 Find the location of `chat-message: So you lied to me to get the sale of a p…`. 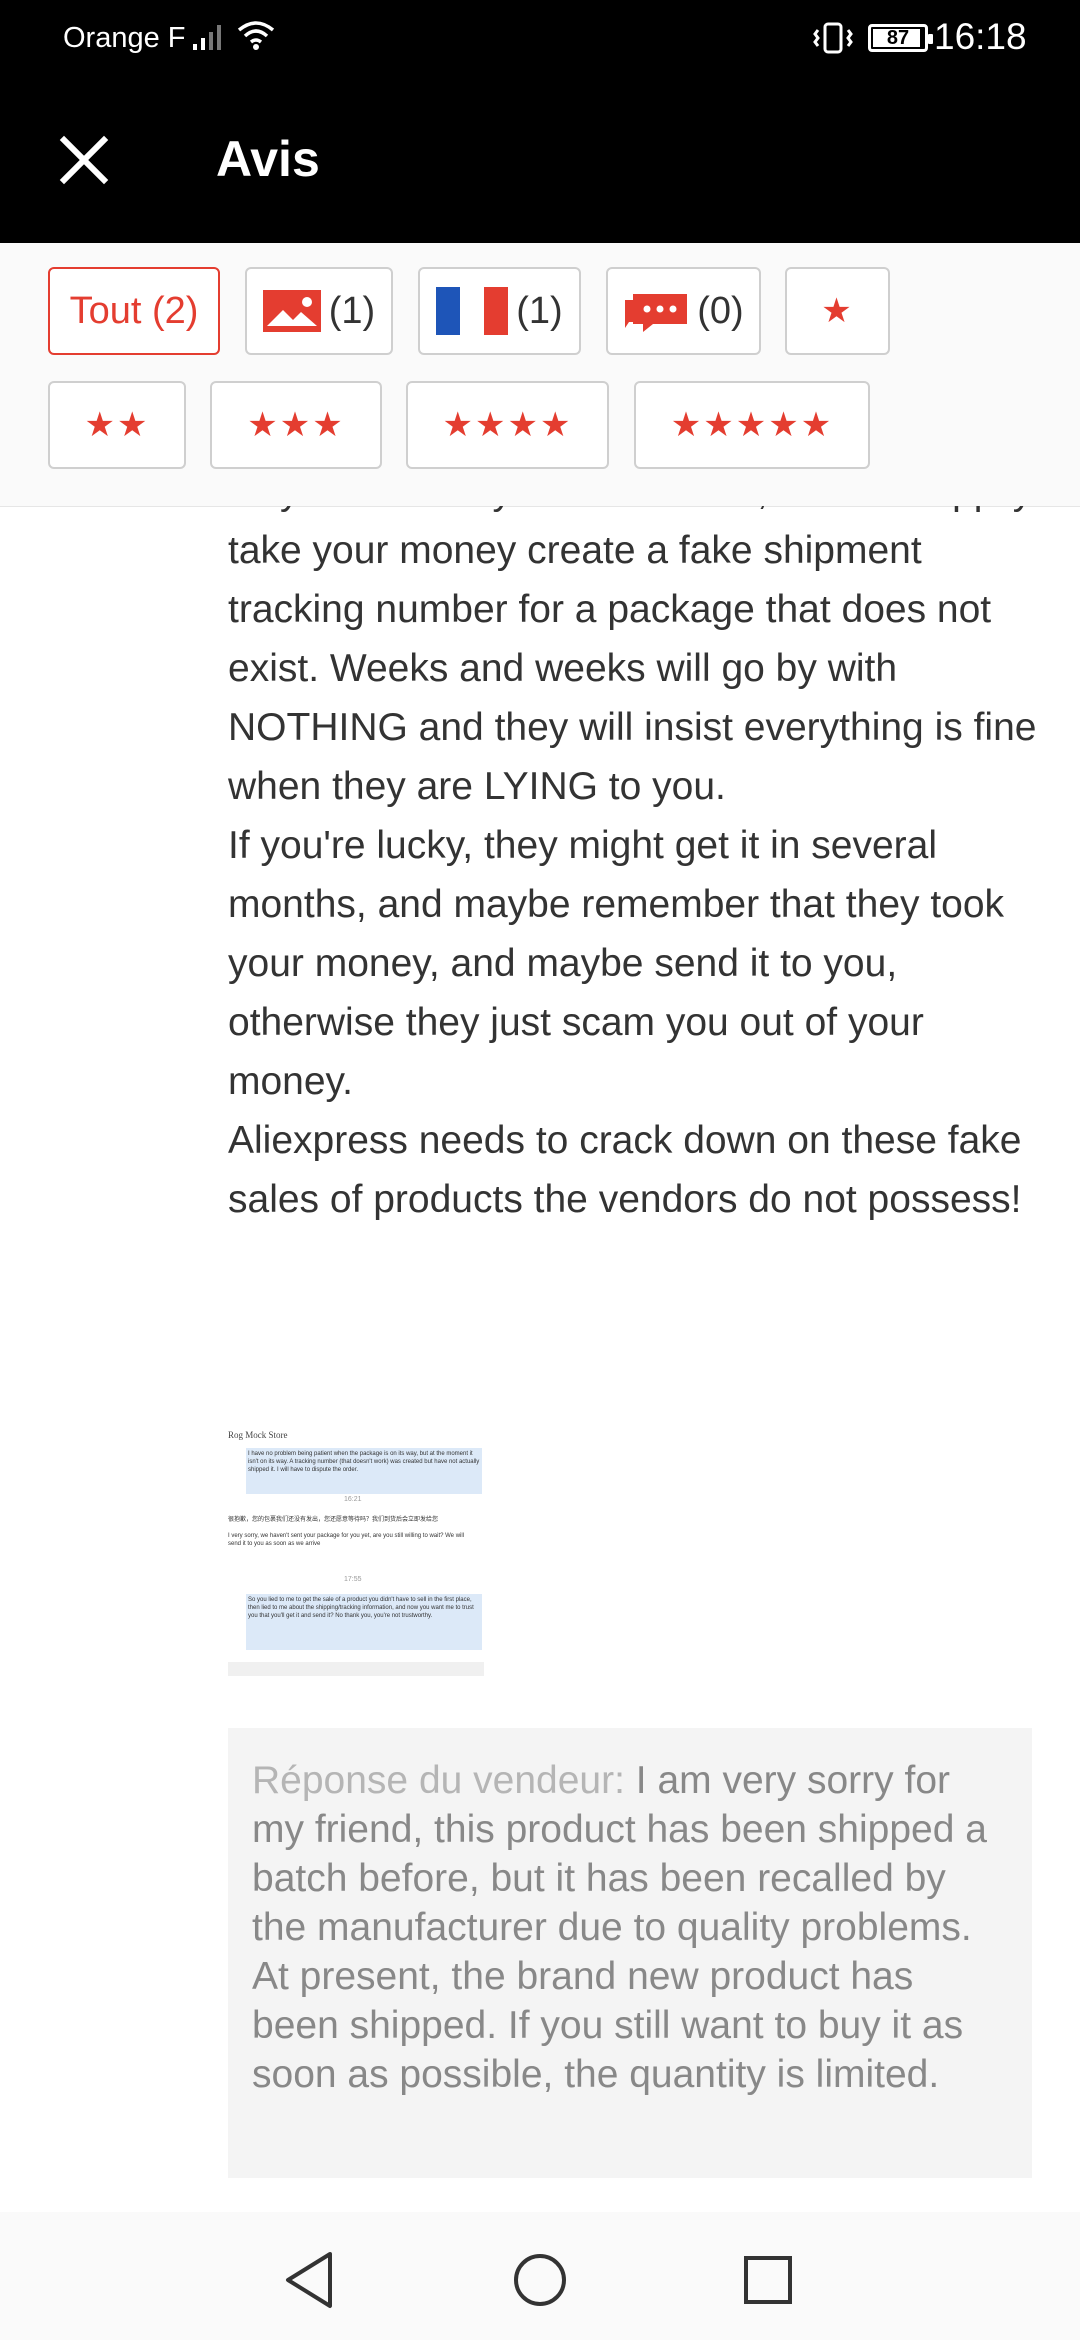

chat-message: So you lied to me to get the sale of a p… is located at coordinates (364, 1622).